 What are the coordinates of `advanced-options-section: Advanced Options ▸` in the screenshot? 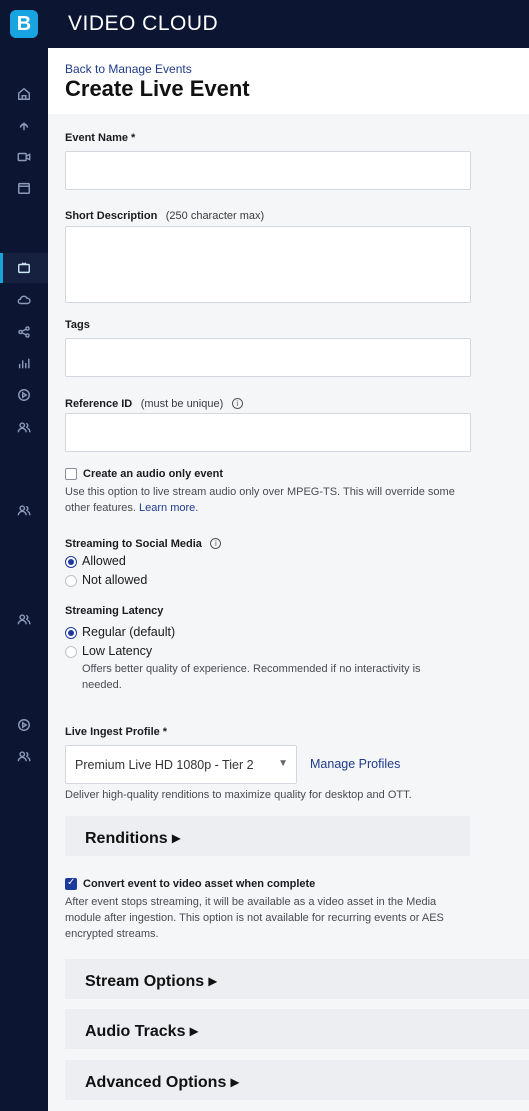 It's located at (297, 1080).